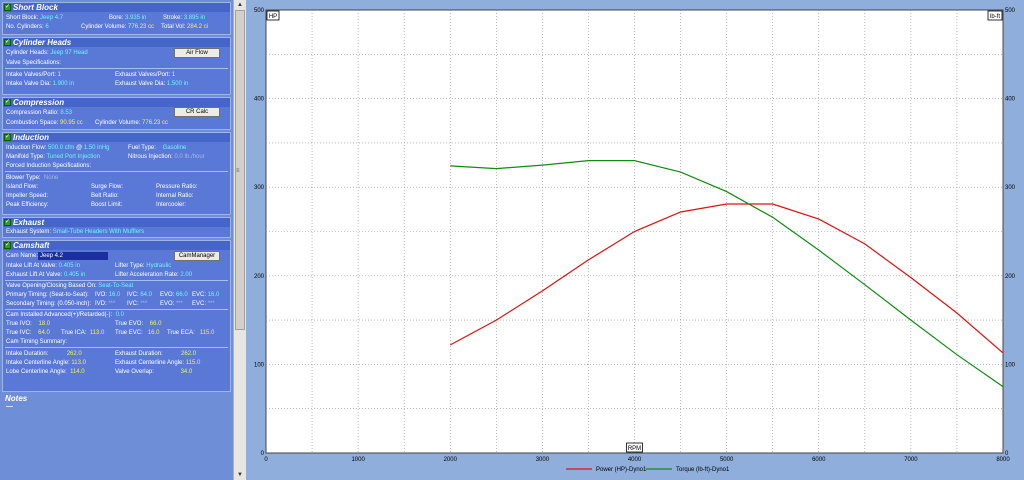 This screenshot has height=480, width=1024. Describe the element at coordinates (108, 295) in the screenshot. I see `primary-ivo: IVO: 16.0` at that location.